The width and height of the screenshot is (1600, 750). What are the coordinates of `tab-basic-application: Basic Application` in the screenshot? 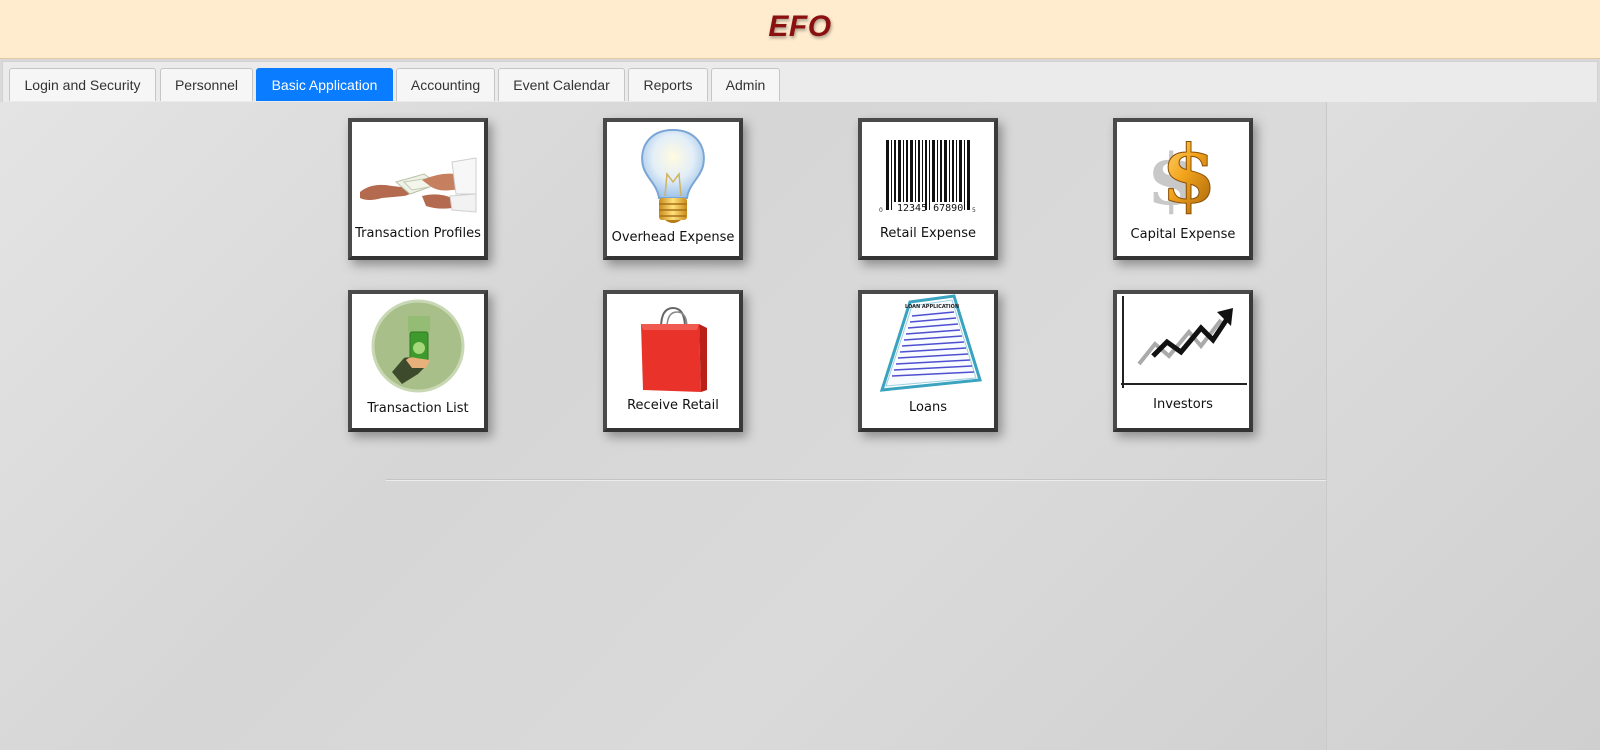 It's located at (324, 84).